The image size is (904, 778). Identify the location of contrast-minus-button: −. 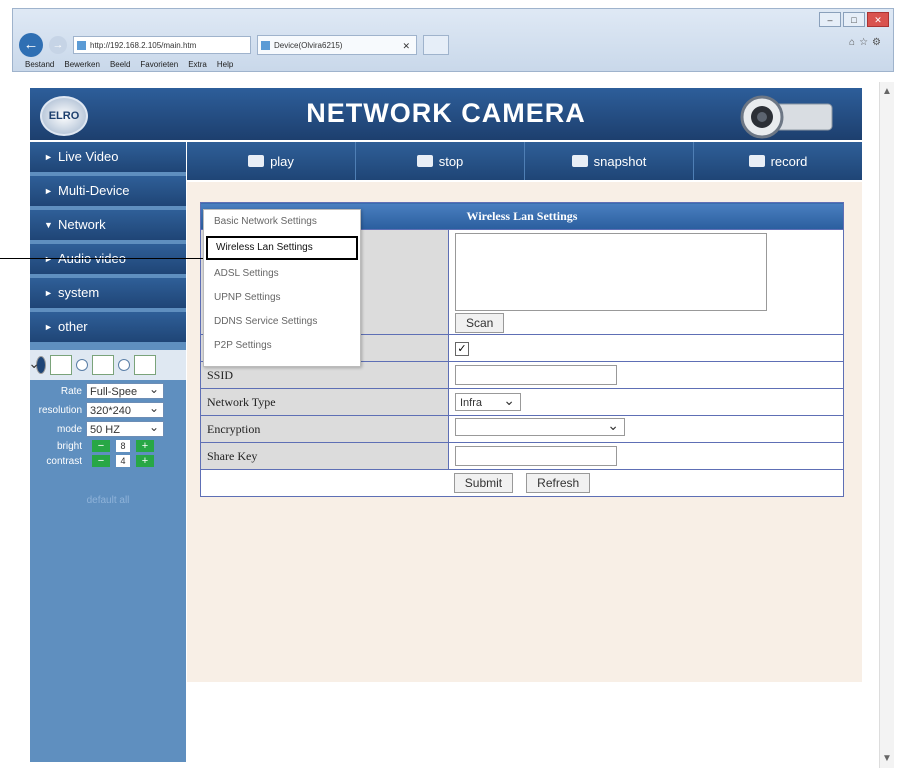
(101, 461).